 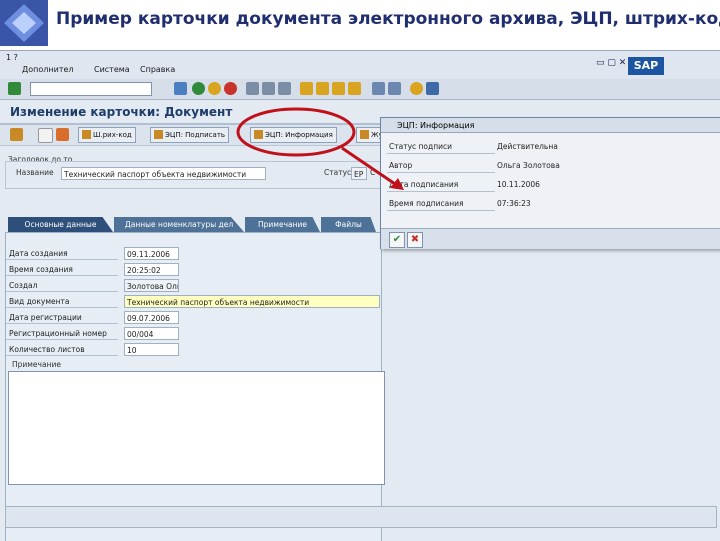 I want to click on status-field: ЕР, so click(x=359, y=173).